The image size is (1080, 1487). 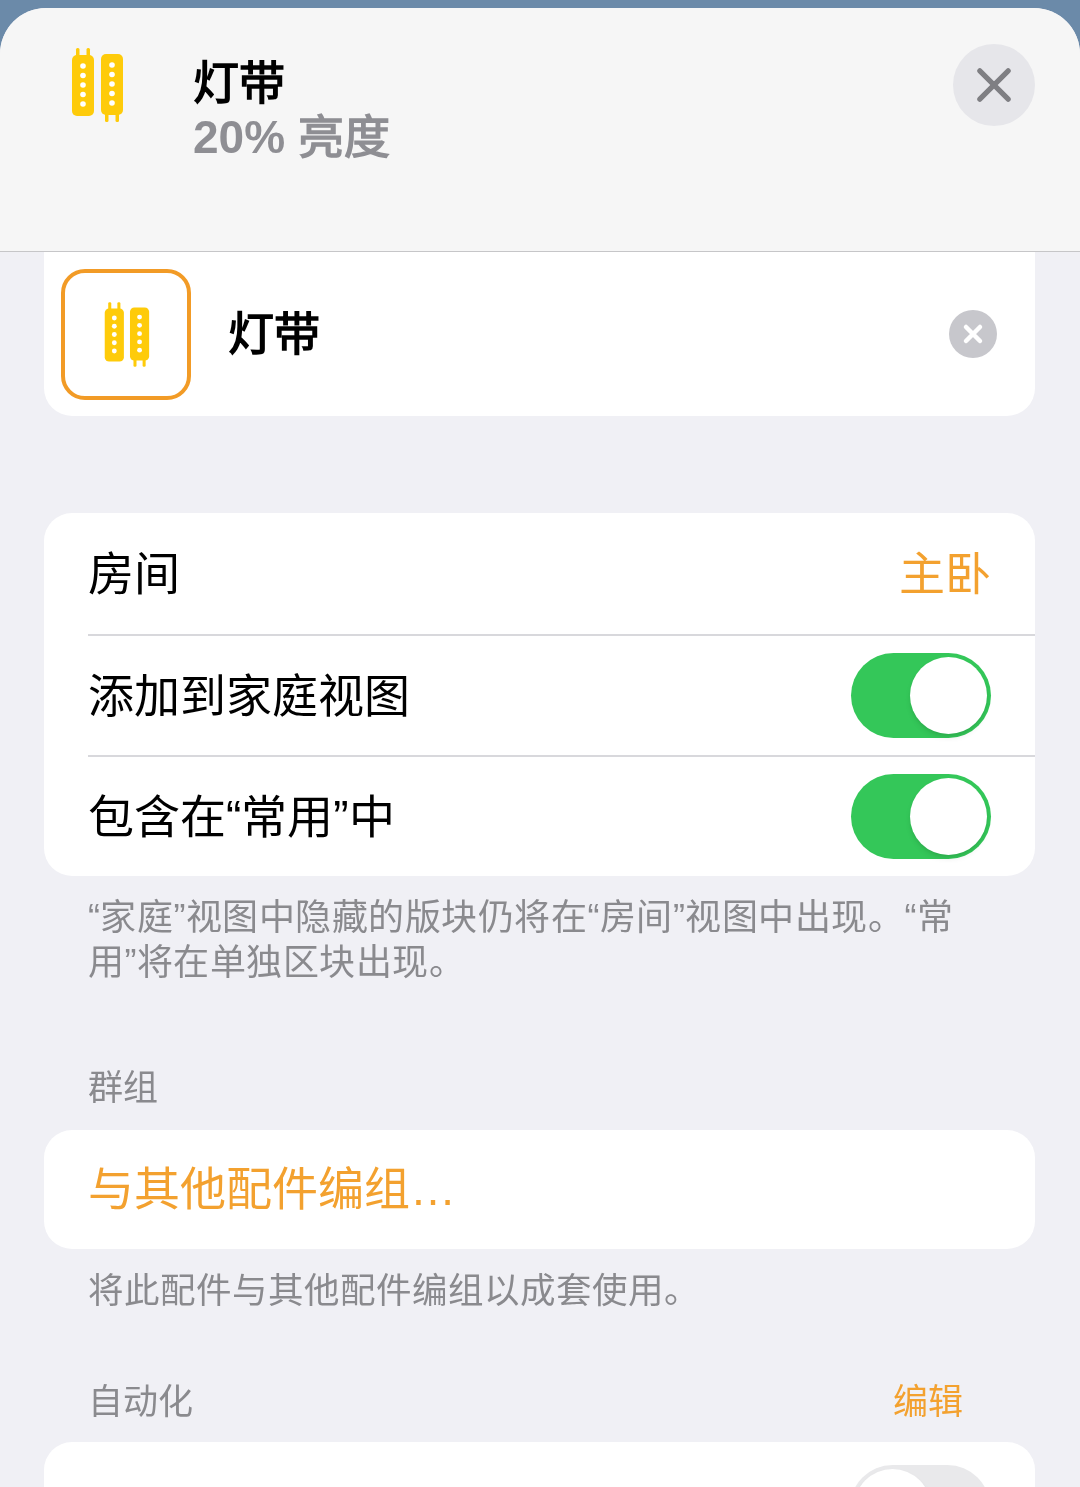 I want to click on accessory-title: 灯带, so click(x=239, y=83).